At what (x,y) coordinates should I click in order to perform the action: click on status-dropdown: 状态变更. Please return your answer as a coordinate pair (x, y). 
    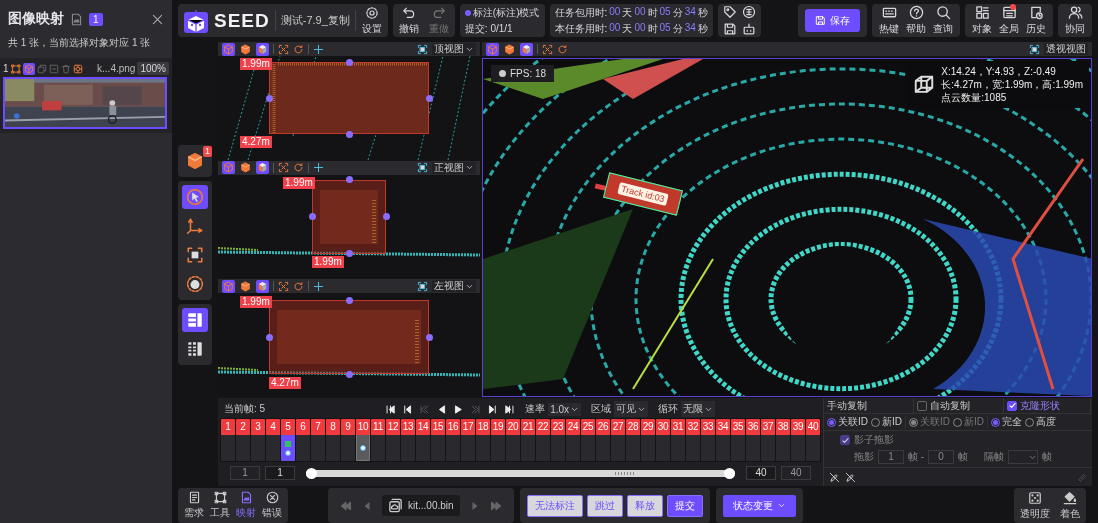
    Looking at the image, I should click on (759, 505).